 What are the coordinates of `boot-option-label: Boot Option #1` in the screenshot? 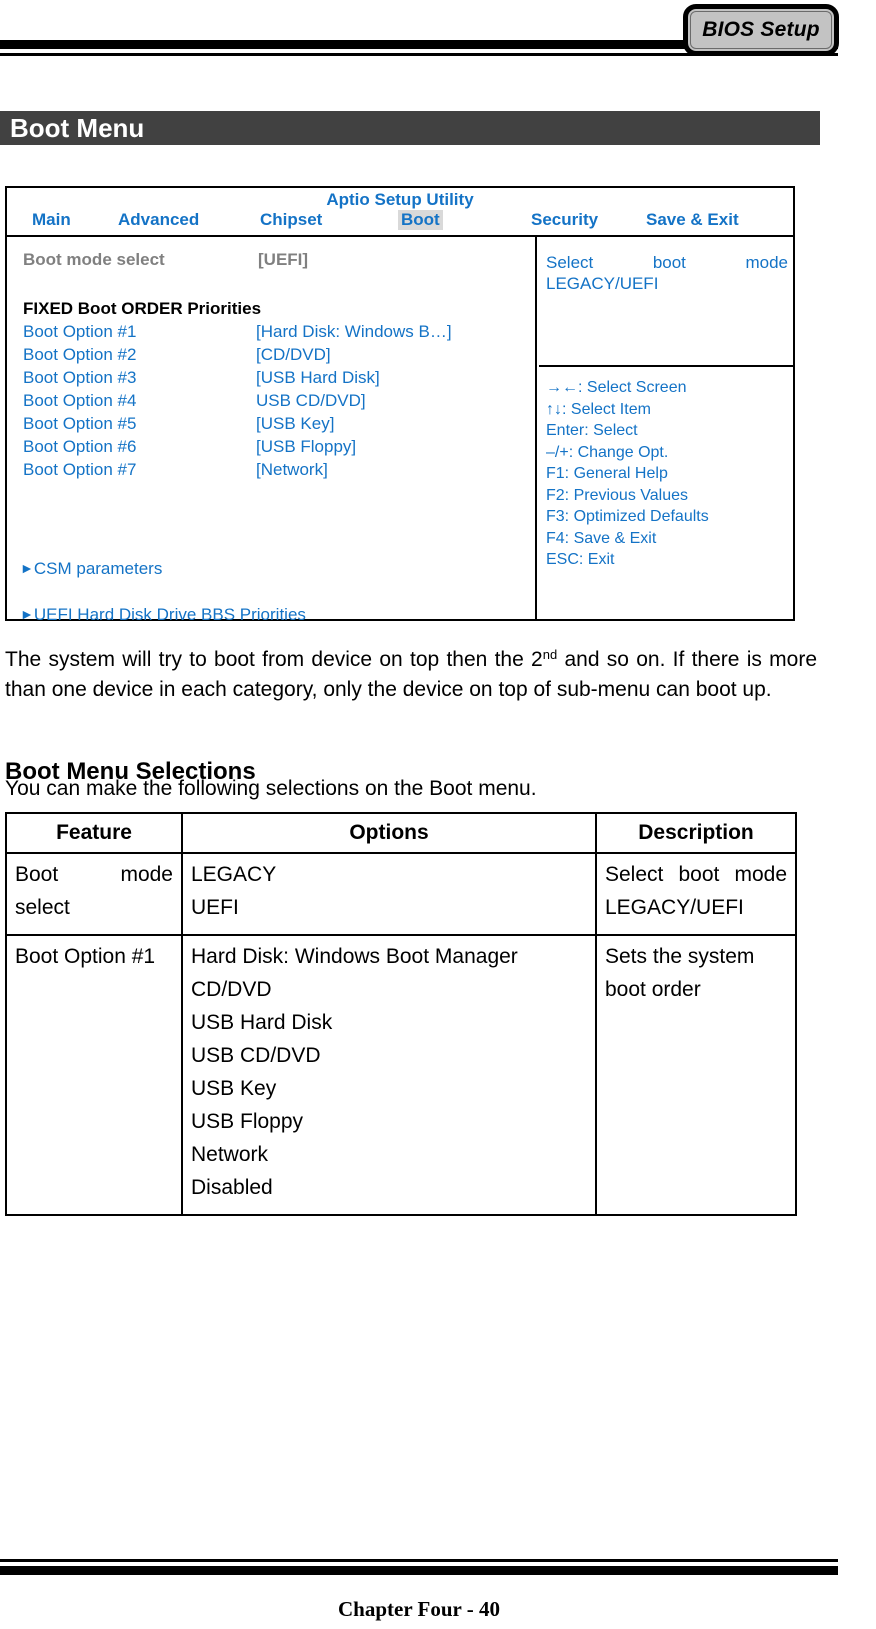 It's located at (80, 331).